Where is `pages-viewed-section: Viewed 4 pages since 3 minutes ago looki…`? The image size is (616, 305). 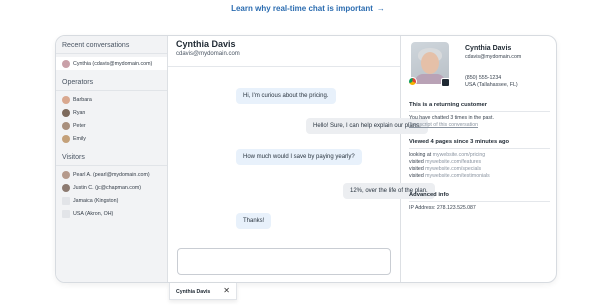 pages-viewed-section: Viewed 4 pages since 3 minutes ago looki… is located at coordinates (479, 159).